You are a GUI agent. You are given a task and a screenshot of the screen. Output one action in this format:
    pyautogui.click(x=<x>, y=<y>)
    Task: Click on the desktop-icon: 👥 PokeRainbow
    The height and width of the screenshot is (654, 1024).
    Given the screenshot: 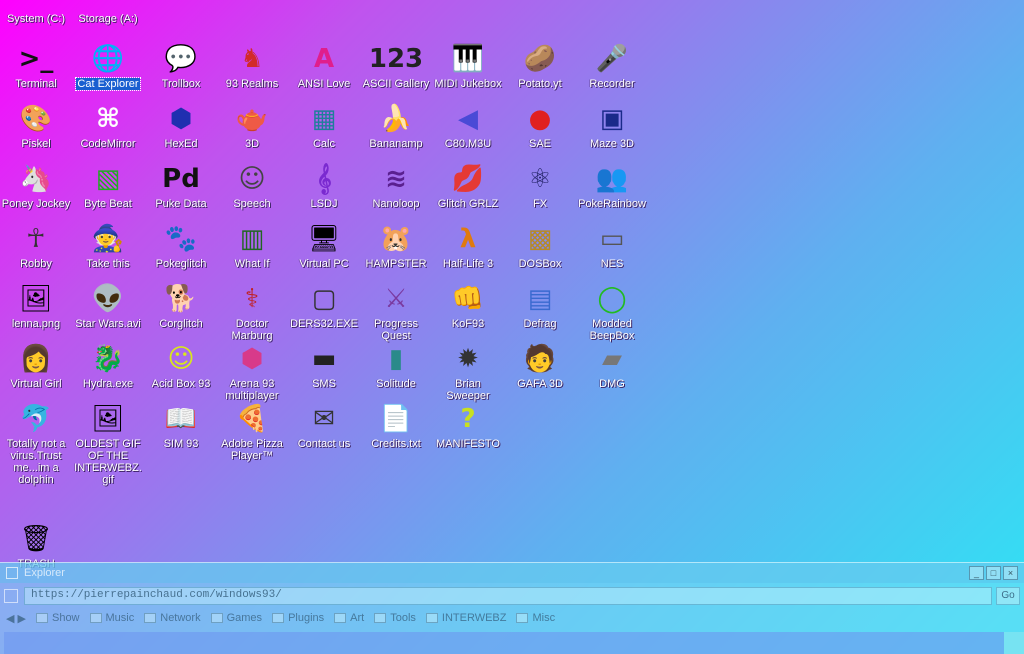 What is the action you would take?
    pyautogui.click(x=612, y=186)
    